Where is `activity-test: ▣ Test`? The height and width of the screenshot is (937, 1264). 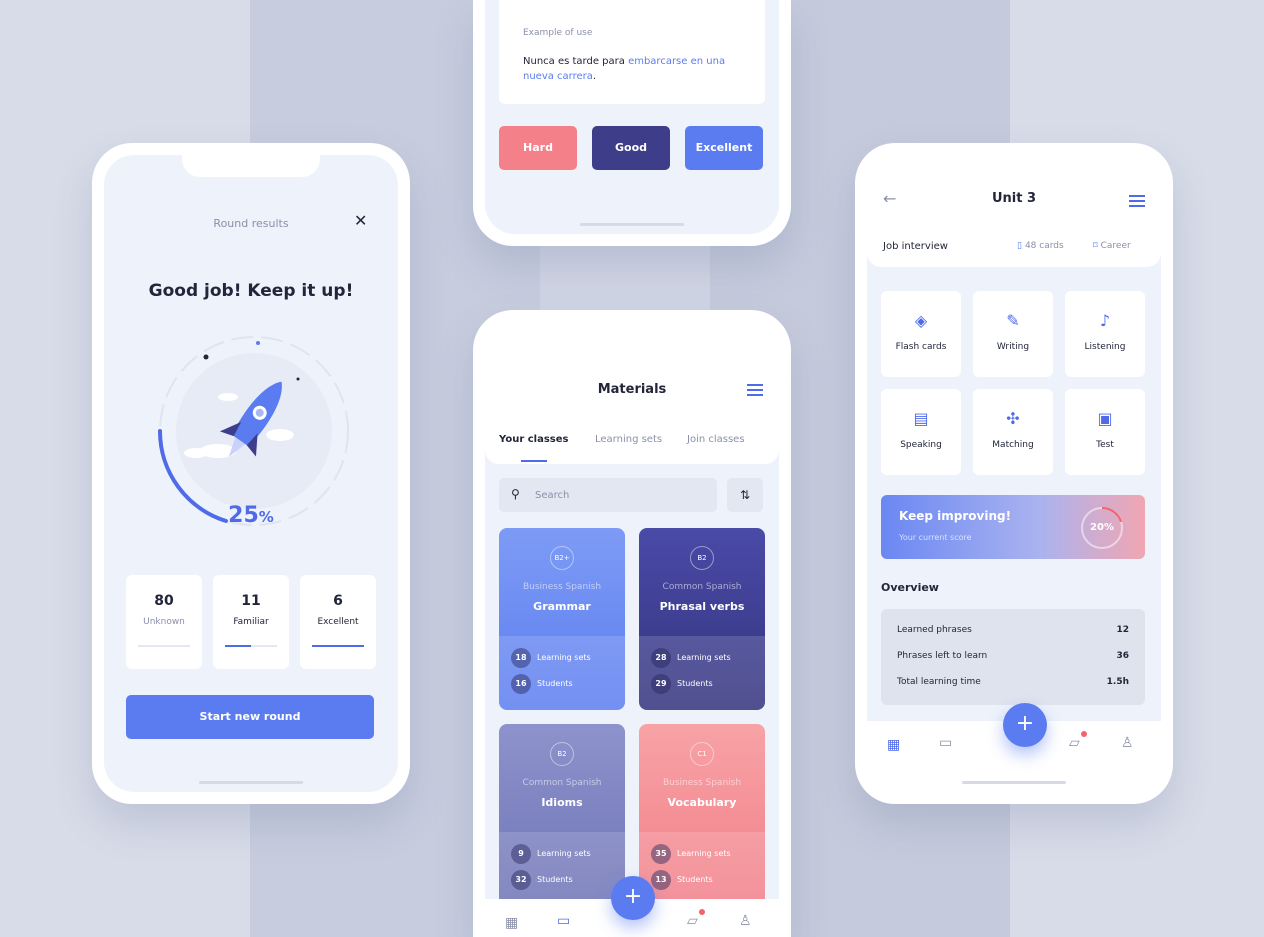
activity-test: ▣ Test is located at coordinates (1105, 432).